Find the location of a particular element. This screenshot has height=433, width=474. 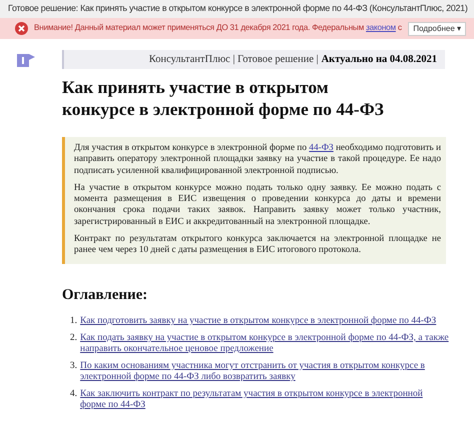

source-label: КонсультантПлюс | Готовое решение | is located at coordinates (233, 59).